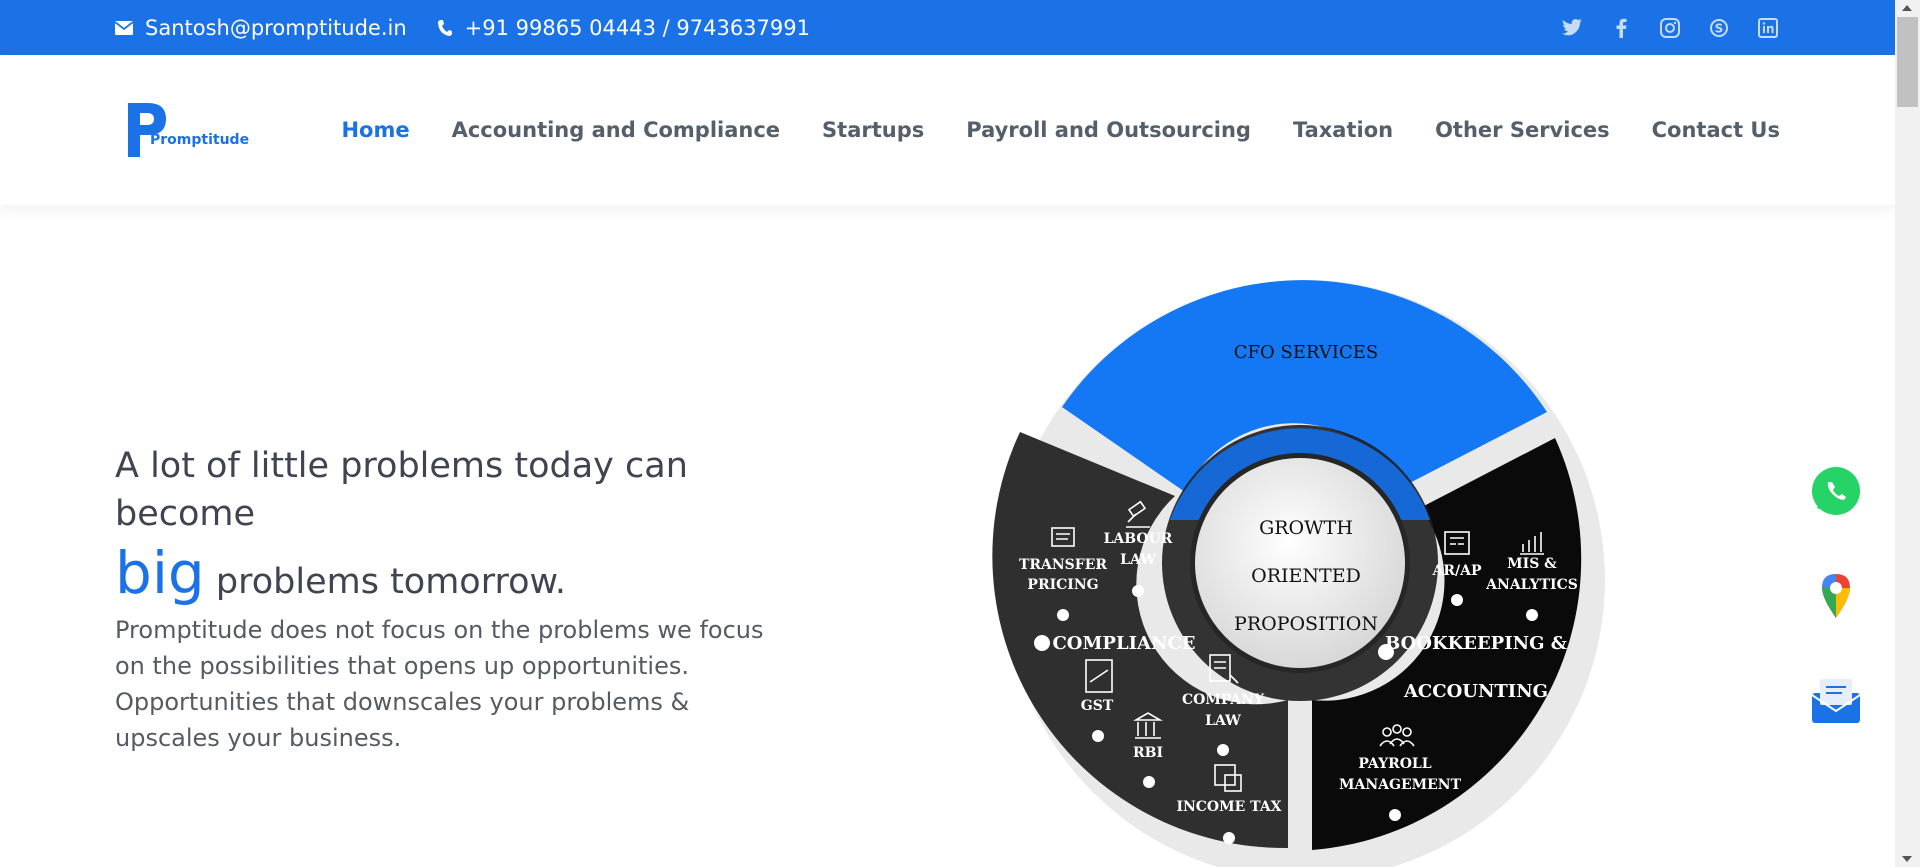 The height and width of the screenshot is (867, 1920). I want to click on company-law-label-1: COMPANY, so click(1223, 700).